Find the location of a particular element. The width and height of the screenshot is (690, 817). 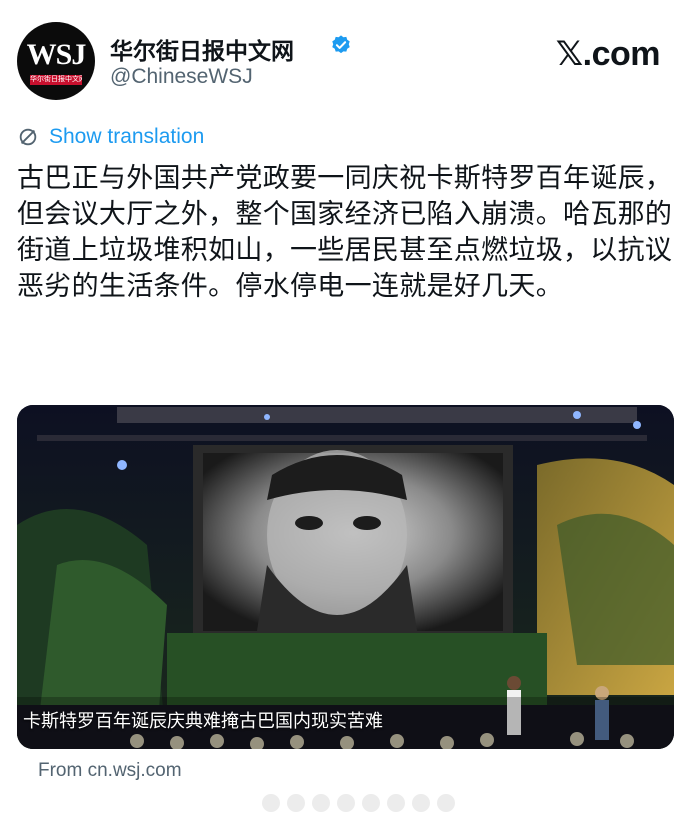

avatar-ribbon: 华尔街日报中文网 is located at coordinates (56, 80).